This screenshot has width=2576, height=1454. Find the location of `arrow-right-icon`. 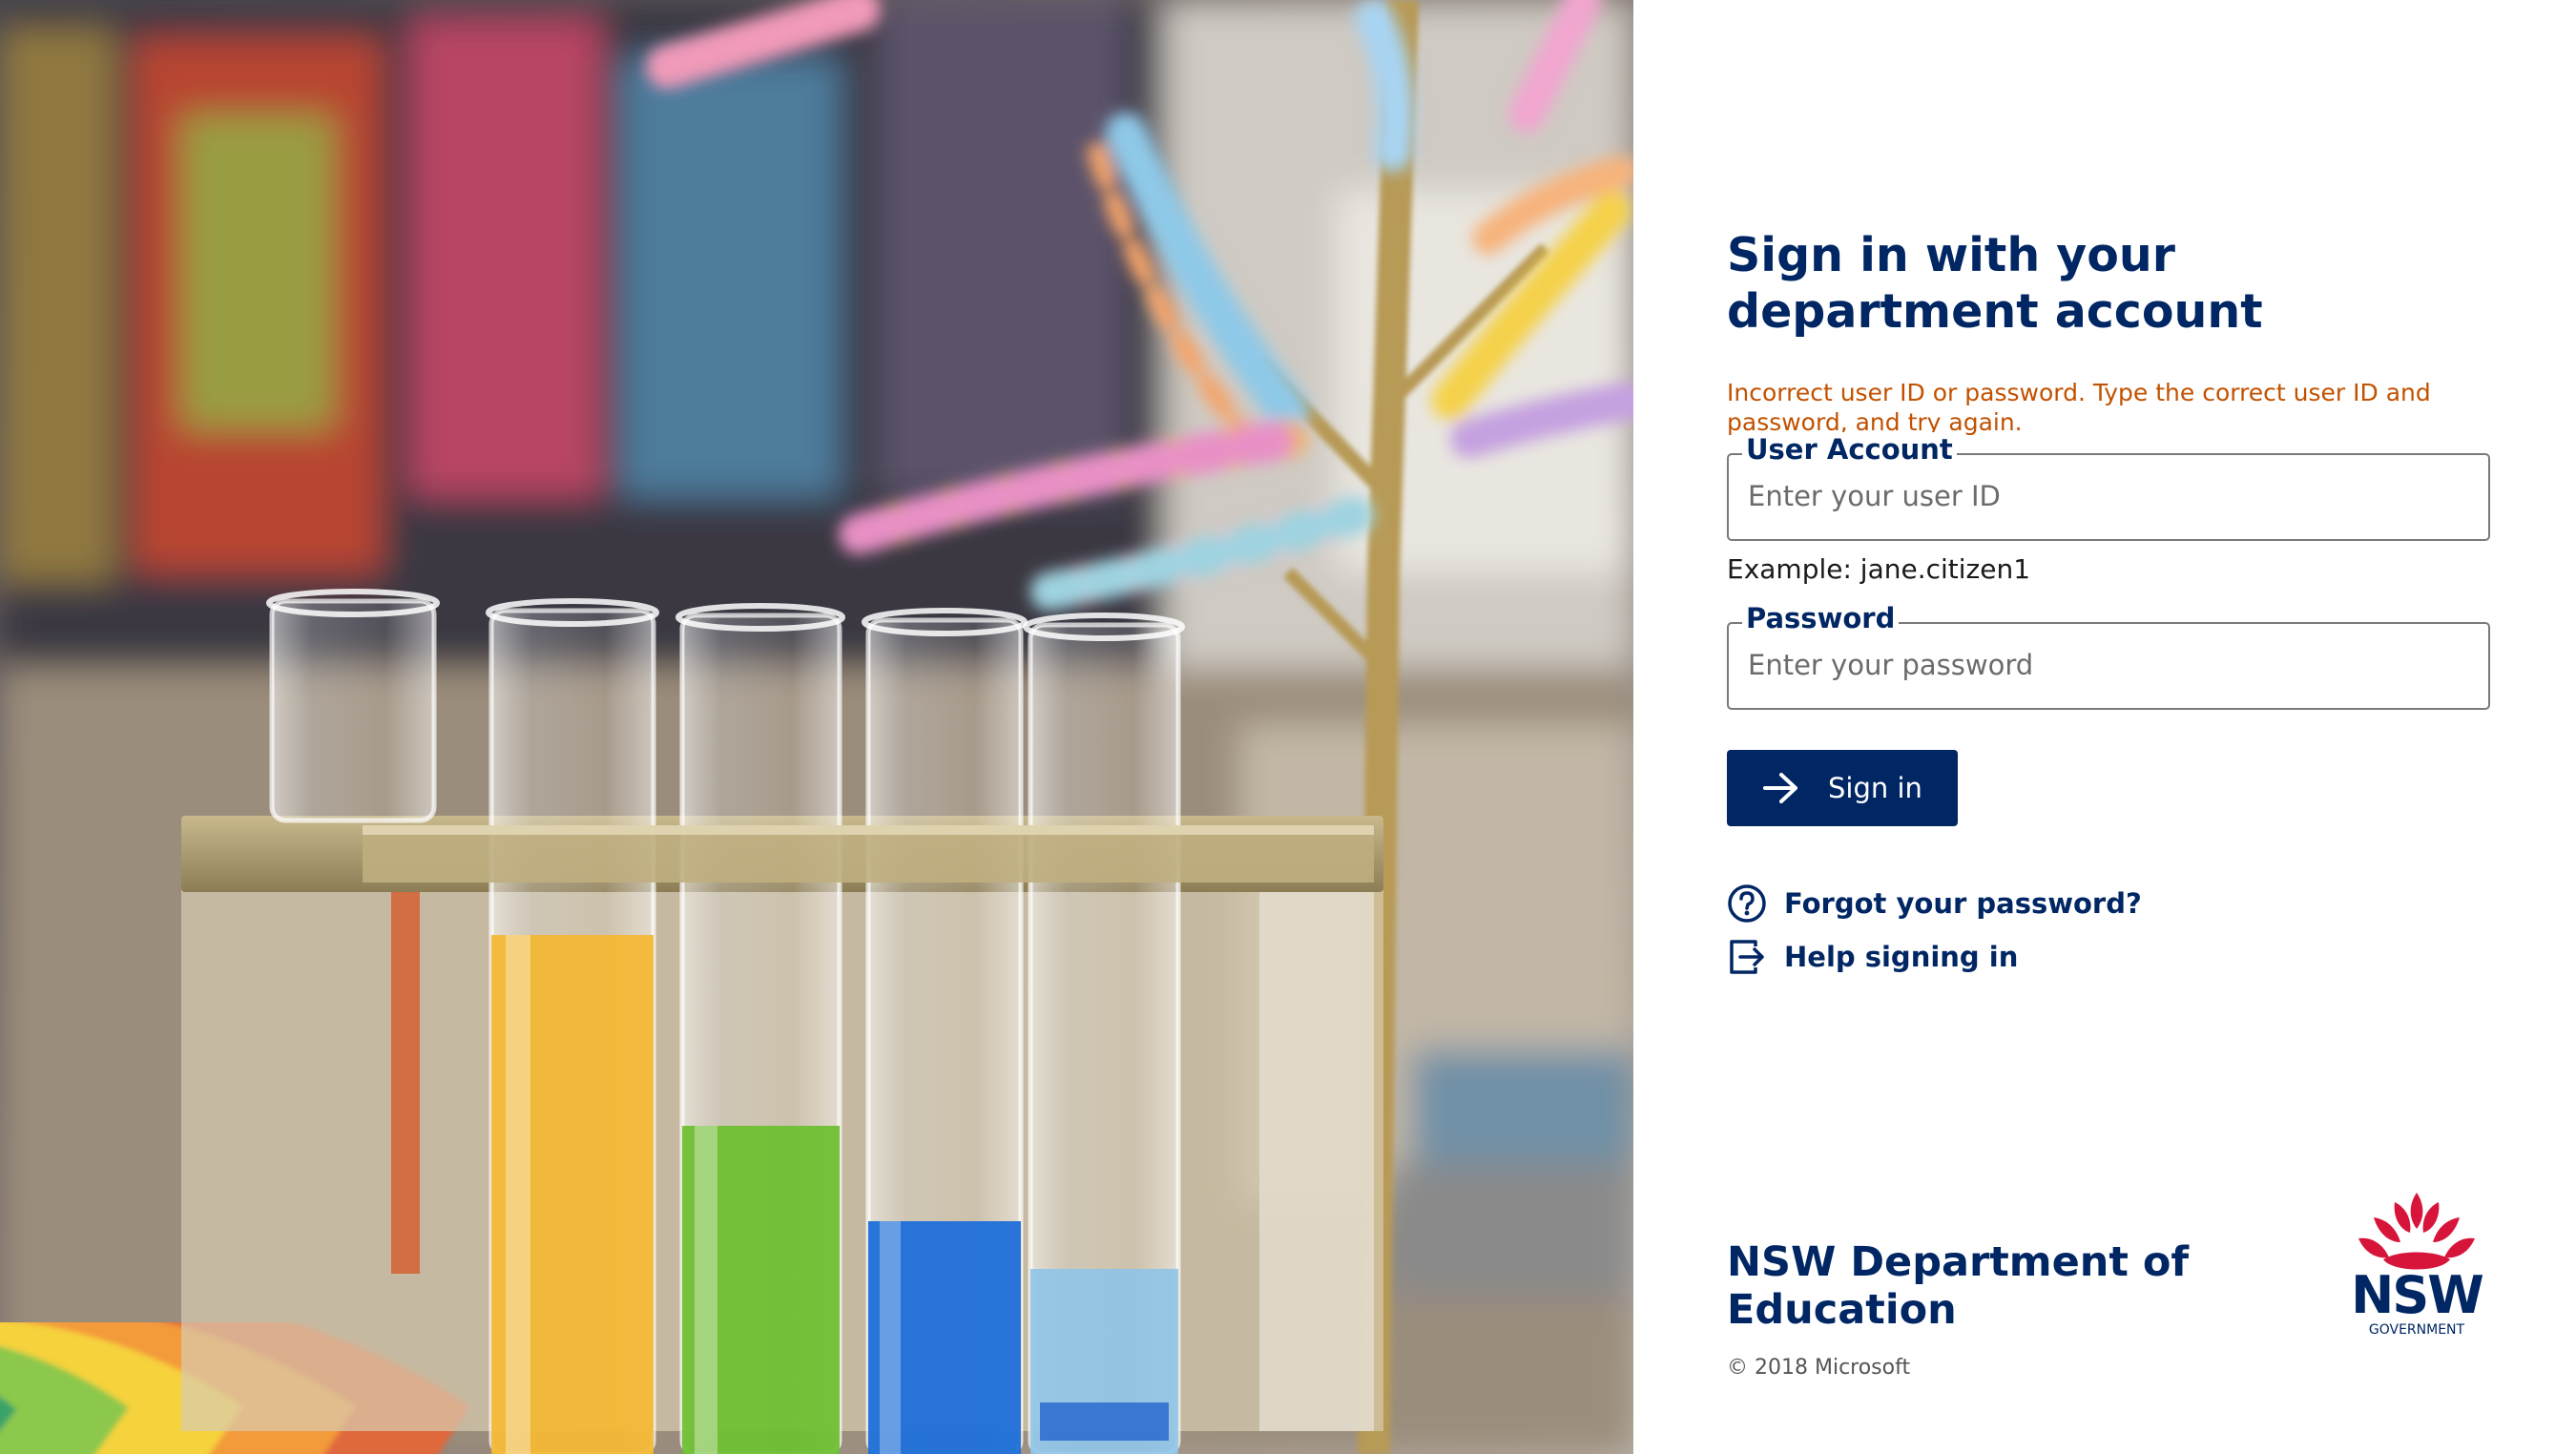

arrow-right-icon is located at coordinates (1780, 788).